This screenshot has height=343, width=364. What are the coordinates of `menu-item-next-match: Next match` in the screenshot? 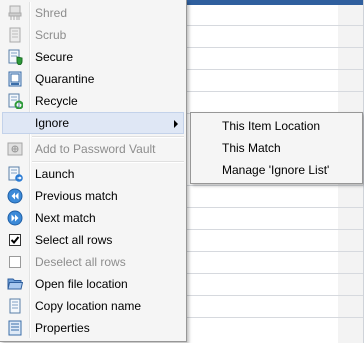 It's located at (93, 218).